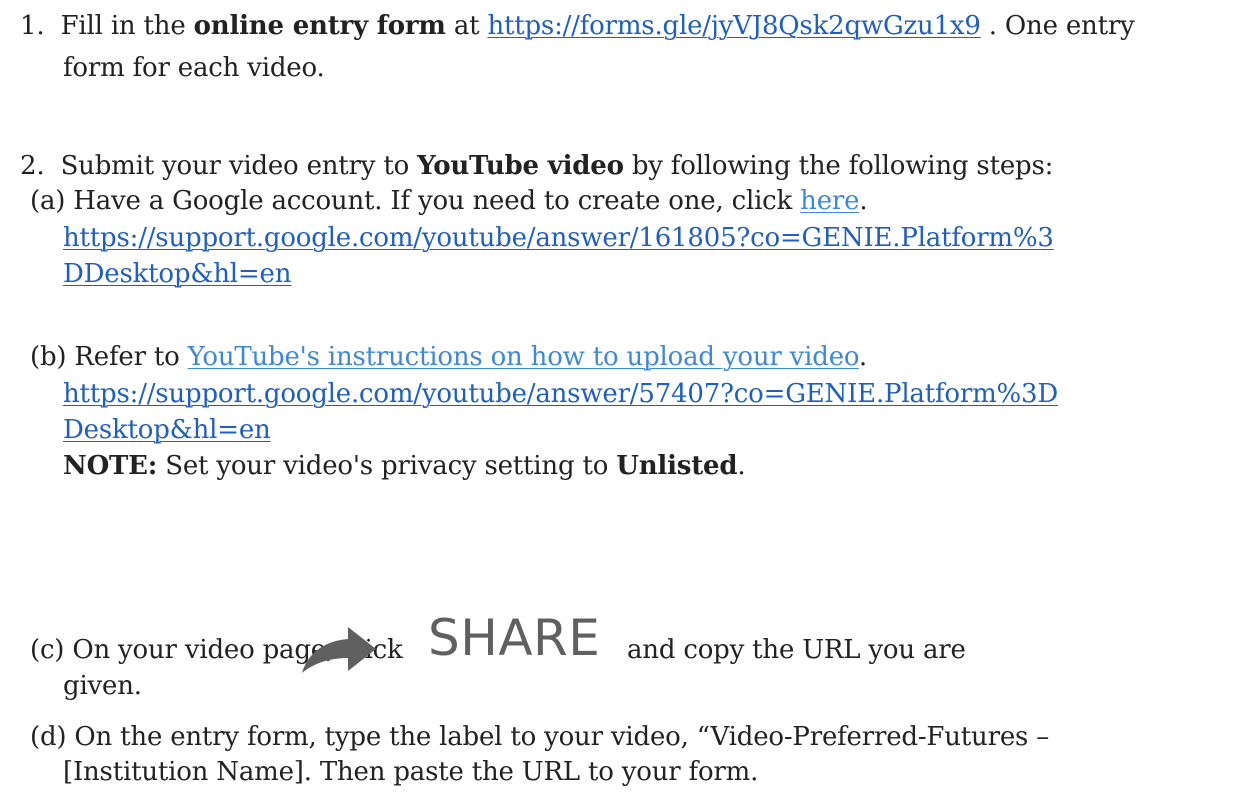 Image resolution: width=1250 pixels, height=794 pixels. What do you see at coordinates (838, 166) in the screenshot?
I see `item-2-text-after: by following the following steps:` at bounding box center [838, 166].